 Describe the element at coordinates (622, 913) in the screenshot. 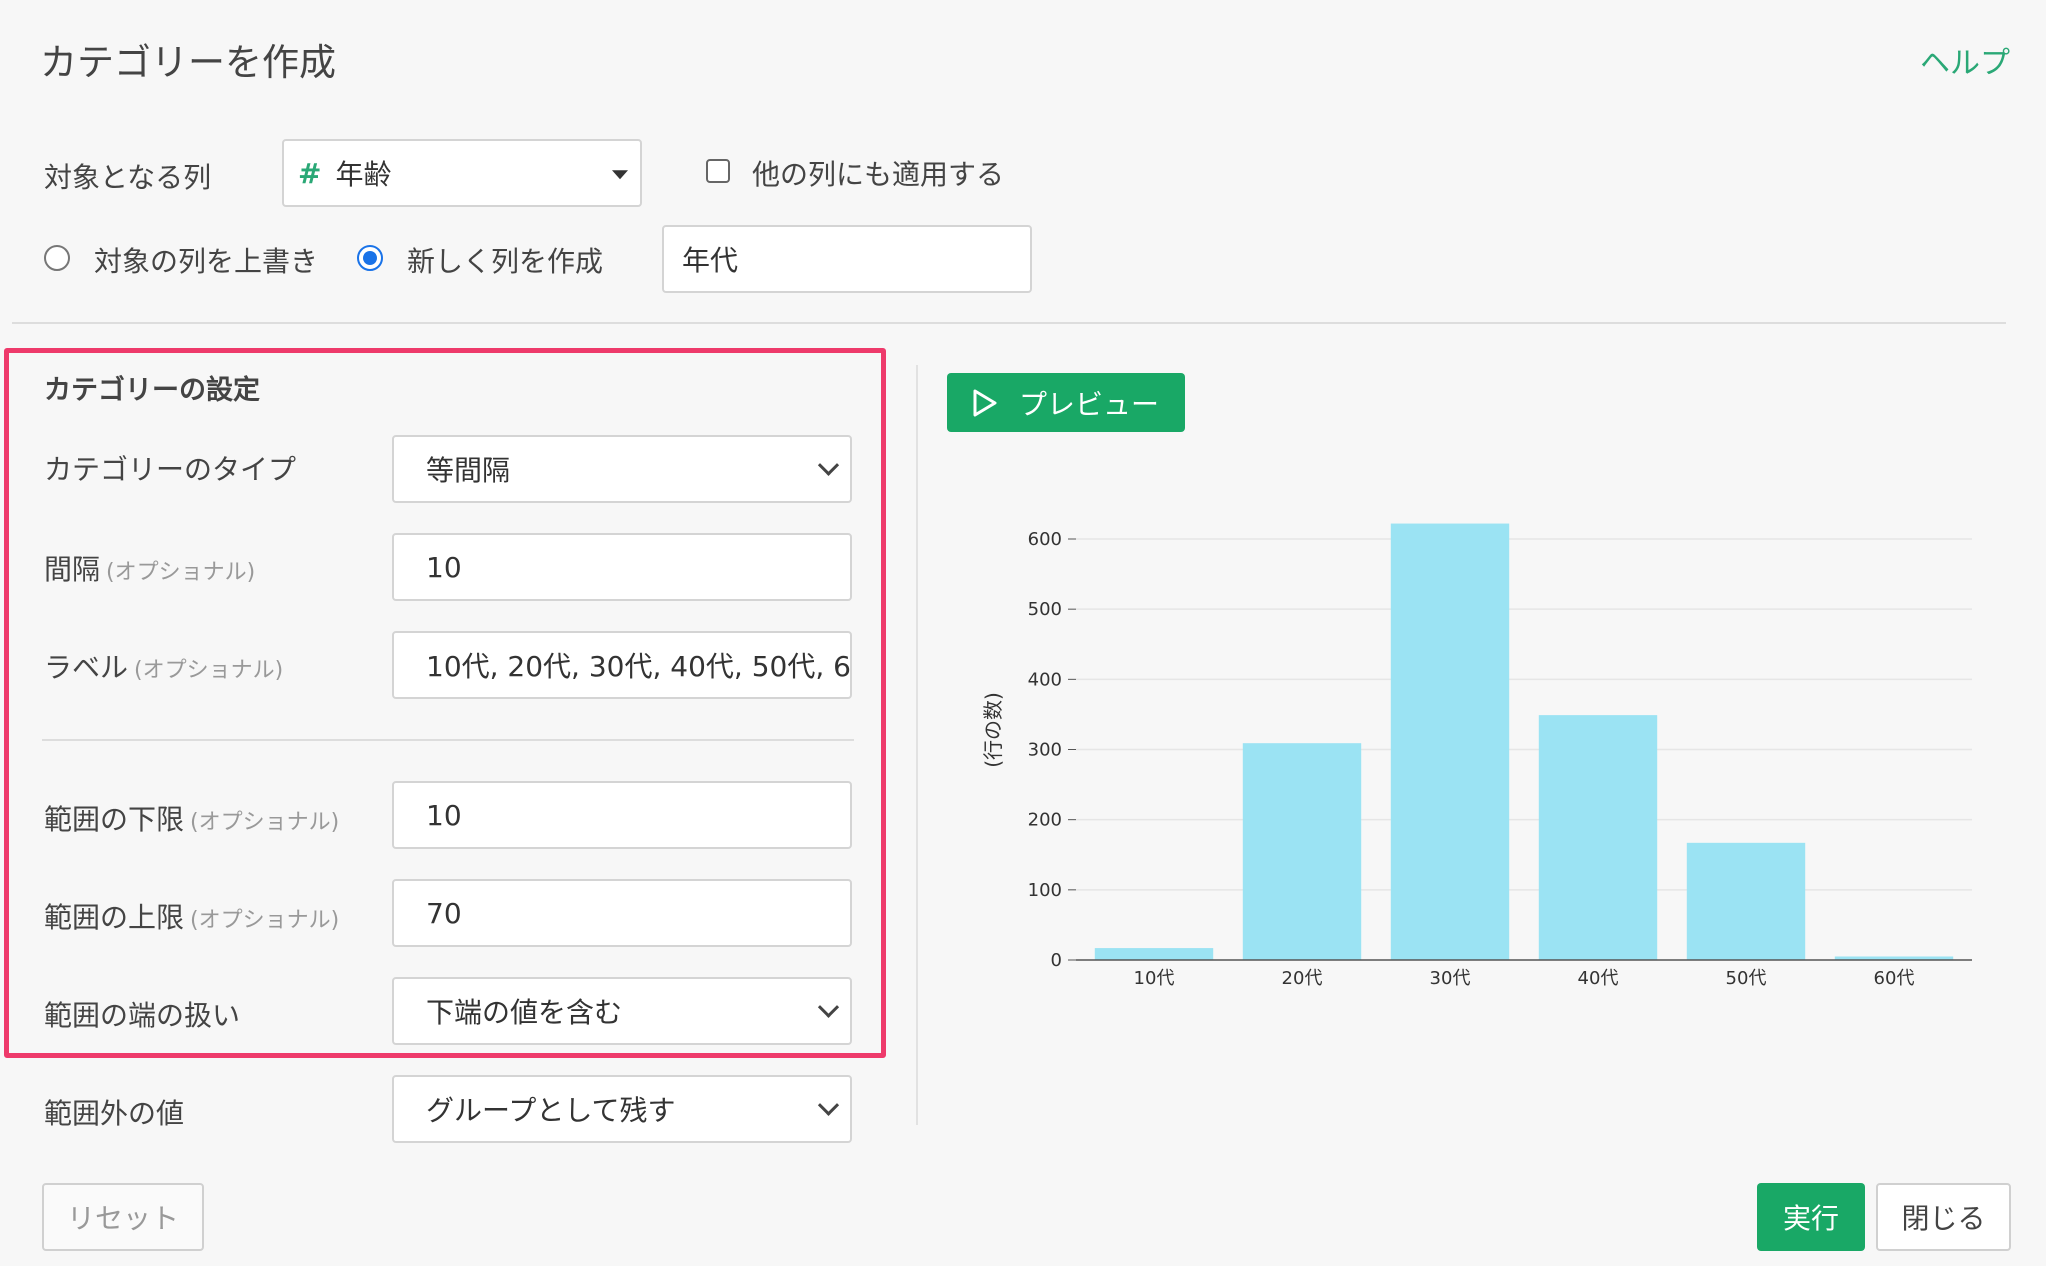

I see `upper-bound-input: 70` at that location.